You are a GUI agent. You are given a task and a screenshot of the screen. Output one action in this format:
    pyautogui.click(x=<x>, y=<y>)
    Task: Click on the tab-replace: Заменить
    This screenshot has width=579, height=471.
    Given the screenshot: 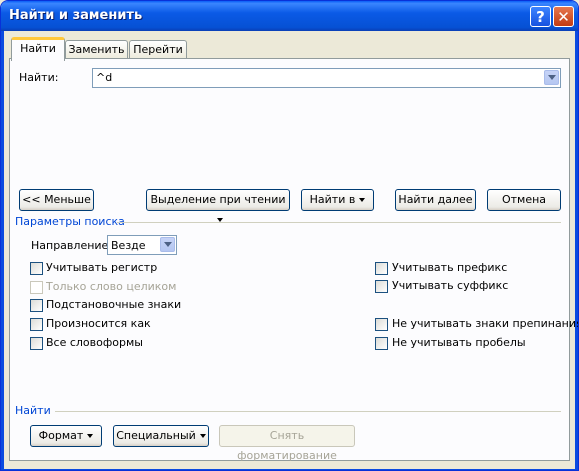 What is the action you would take?
    pyautogui.click(x=96, y=50)
    